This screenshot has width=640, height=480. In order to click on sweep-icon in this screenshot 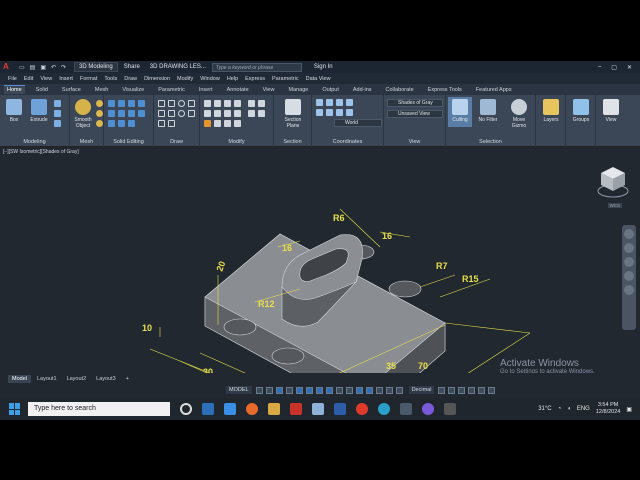, I will do `click(57, 123)`.